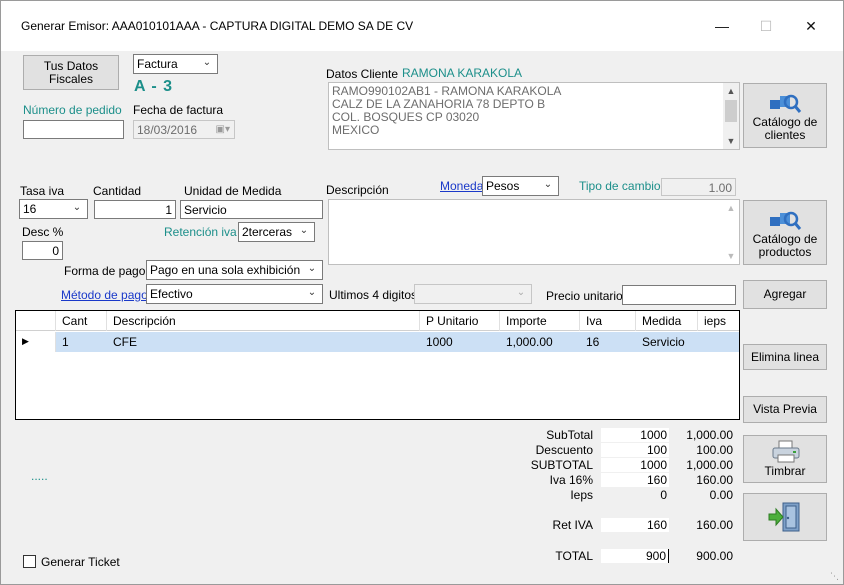  Describe the element at coordinates (135, 209) in the screenshot. I see `cantidad-input: 1` at that location.